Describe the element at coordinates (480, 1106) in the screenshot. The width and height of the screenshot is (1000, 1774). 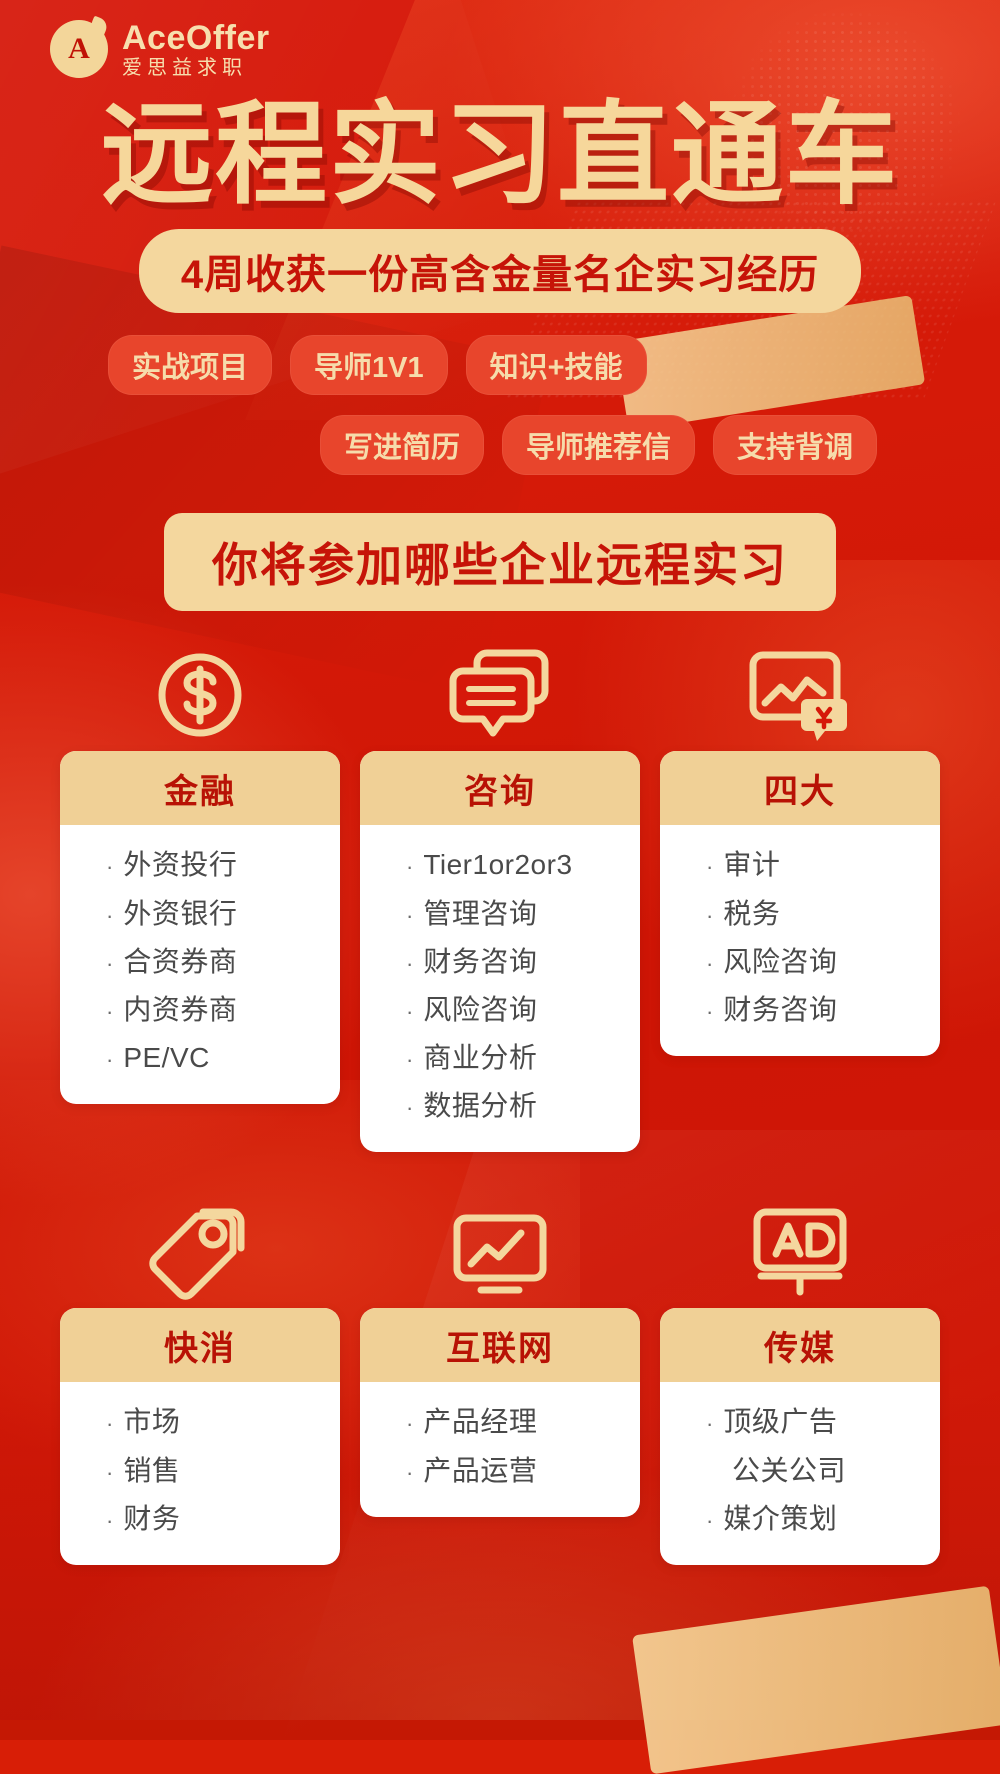
I see `list-item-label: 数据分析` at that location.